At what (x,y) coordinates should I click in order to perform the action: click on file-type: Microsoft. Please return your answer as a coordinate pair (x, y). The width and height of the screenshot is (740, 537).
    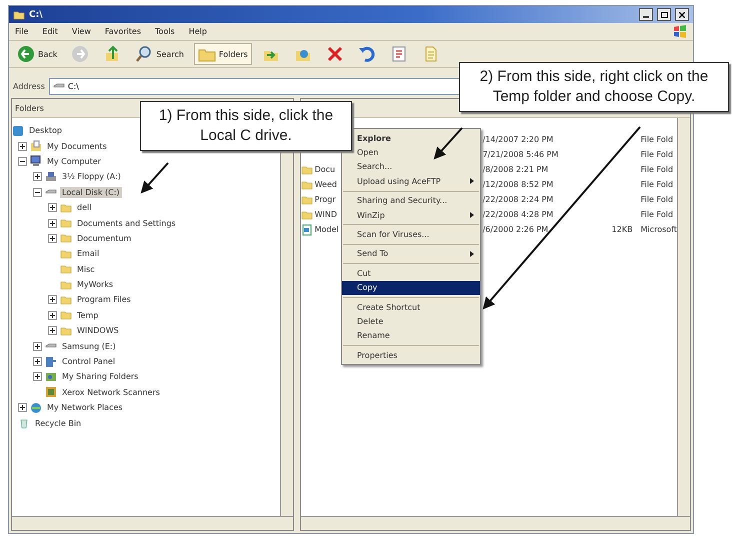
    Looking at the image, I should click on (658, 229).